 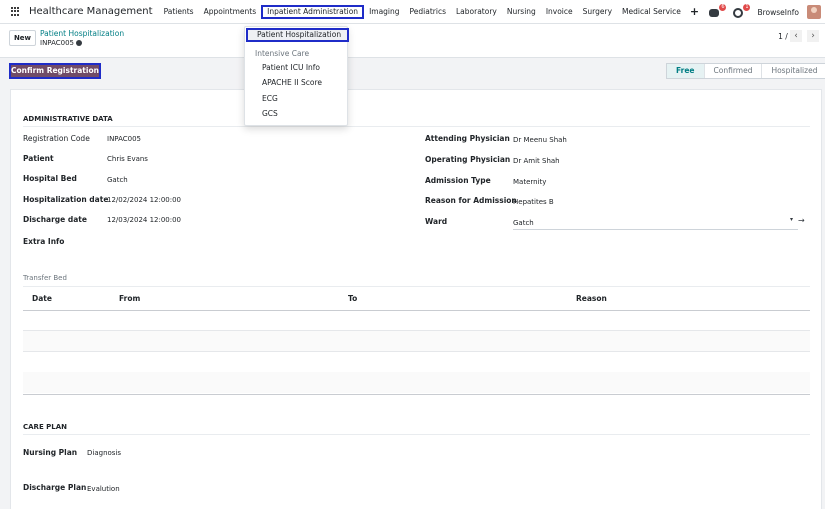 What do you see at coordinates (416, 126) in the screenshot?
I see `section-divider` at bounding box center [416, 126].